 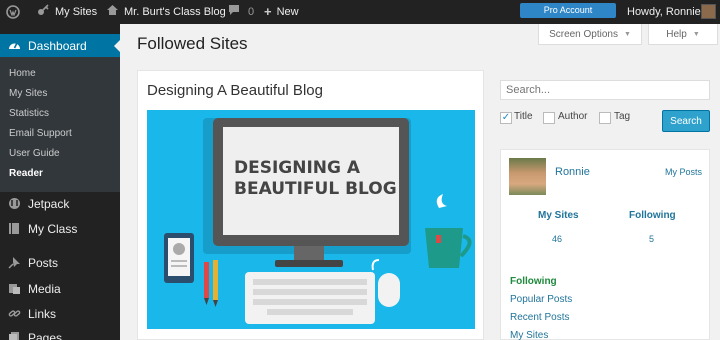 I want to click on pages-icon, so click(x=14, y=335).